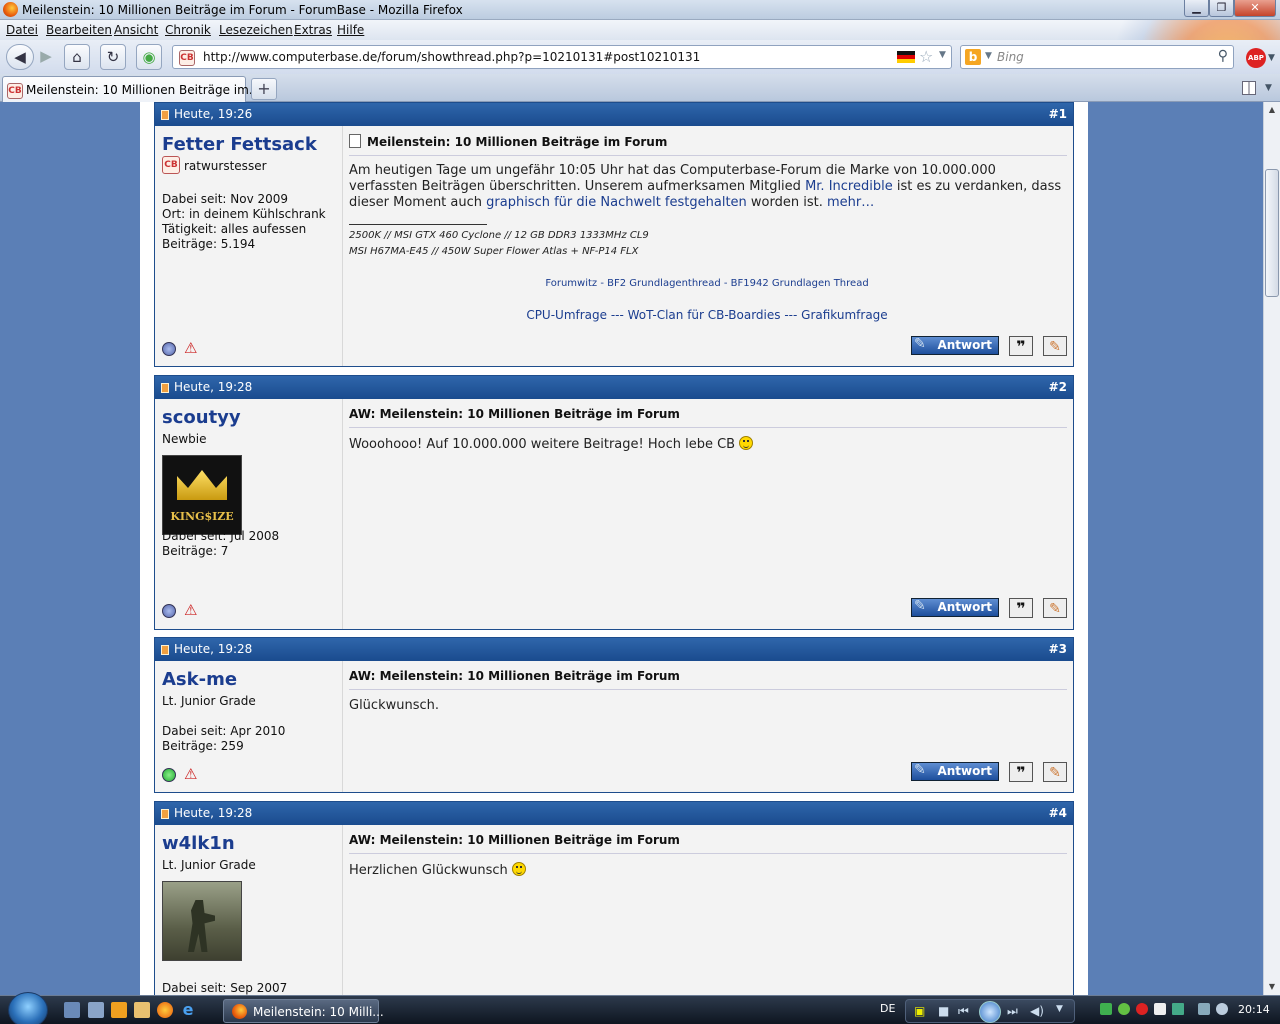  Describe the element at coordinates (1058, 813) in the screenshot. I see `post-number-link: #4` at that location.